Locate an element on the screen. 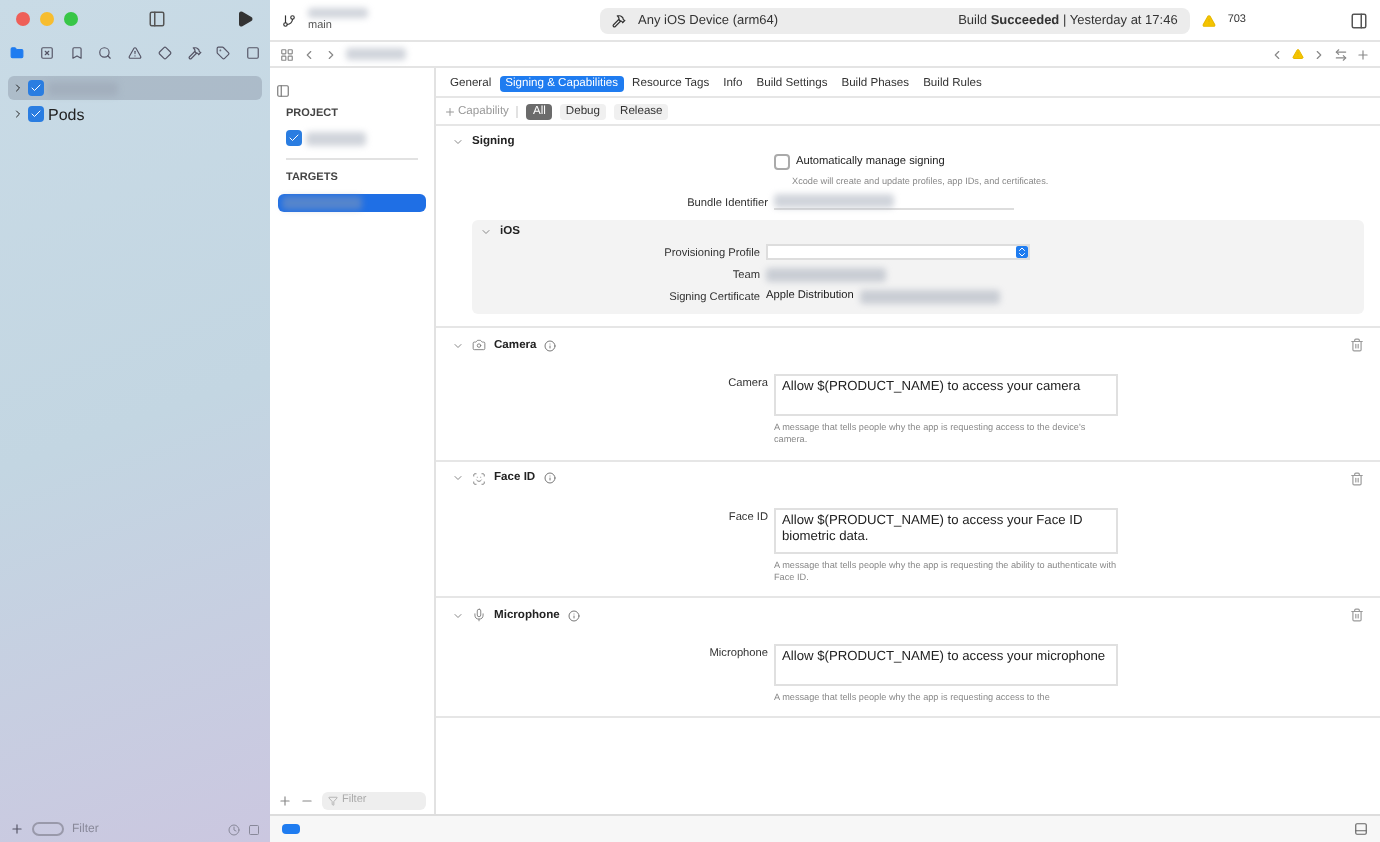 This screenshot has height=842, width=1380. forward-icon is located at coordinates (331, 54).